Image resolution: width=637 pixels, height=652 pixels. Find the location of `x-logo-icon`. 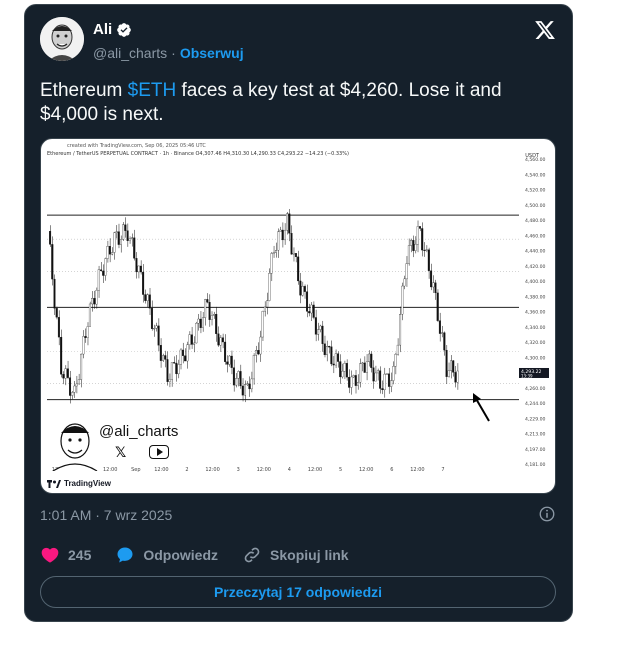

x-logo-icon is located at coordinates (545, 30).